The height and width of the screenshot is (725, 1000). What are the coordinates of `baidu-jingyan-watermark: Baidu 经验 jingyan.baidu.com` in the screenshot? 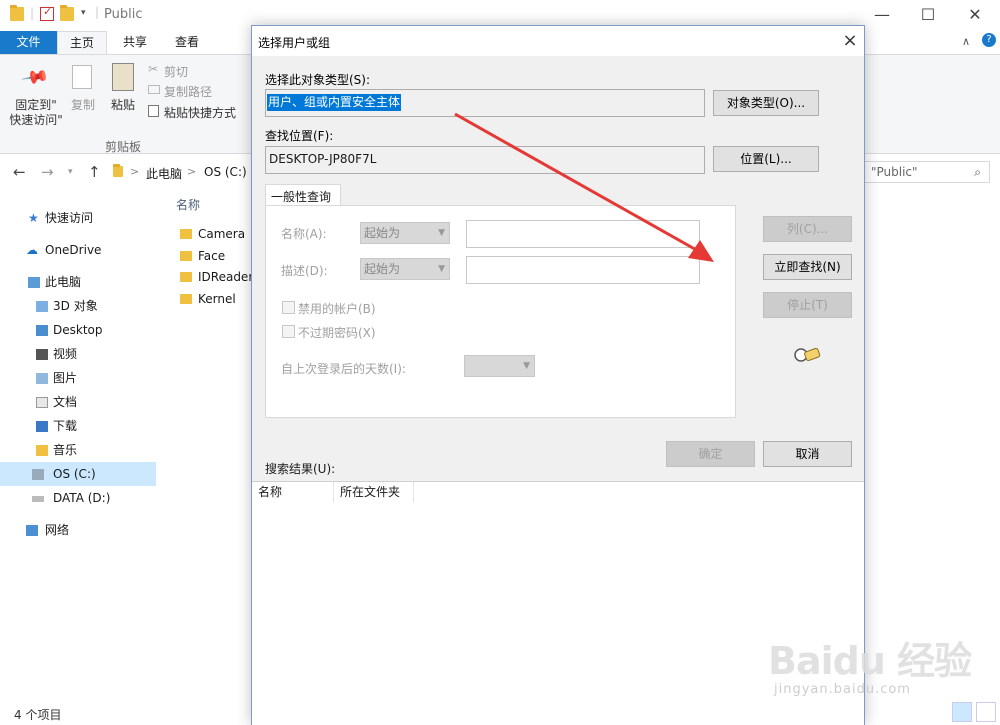 It's located at (875, 667).